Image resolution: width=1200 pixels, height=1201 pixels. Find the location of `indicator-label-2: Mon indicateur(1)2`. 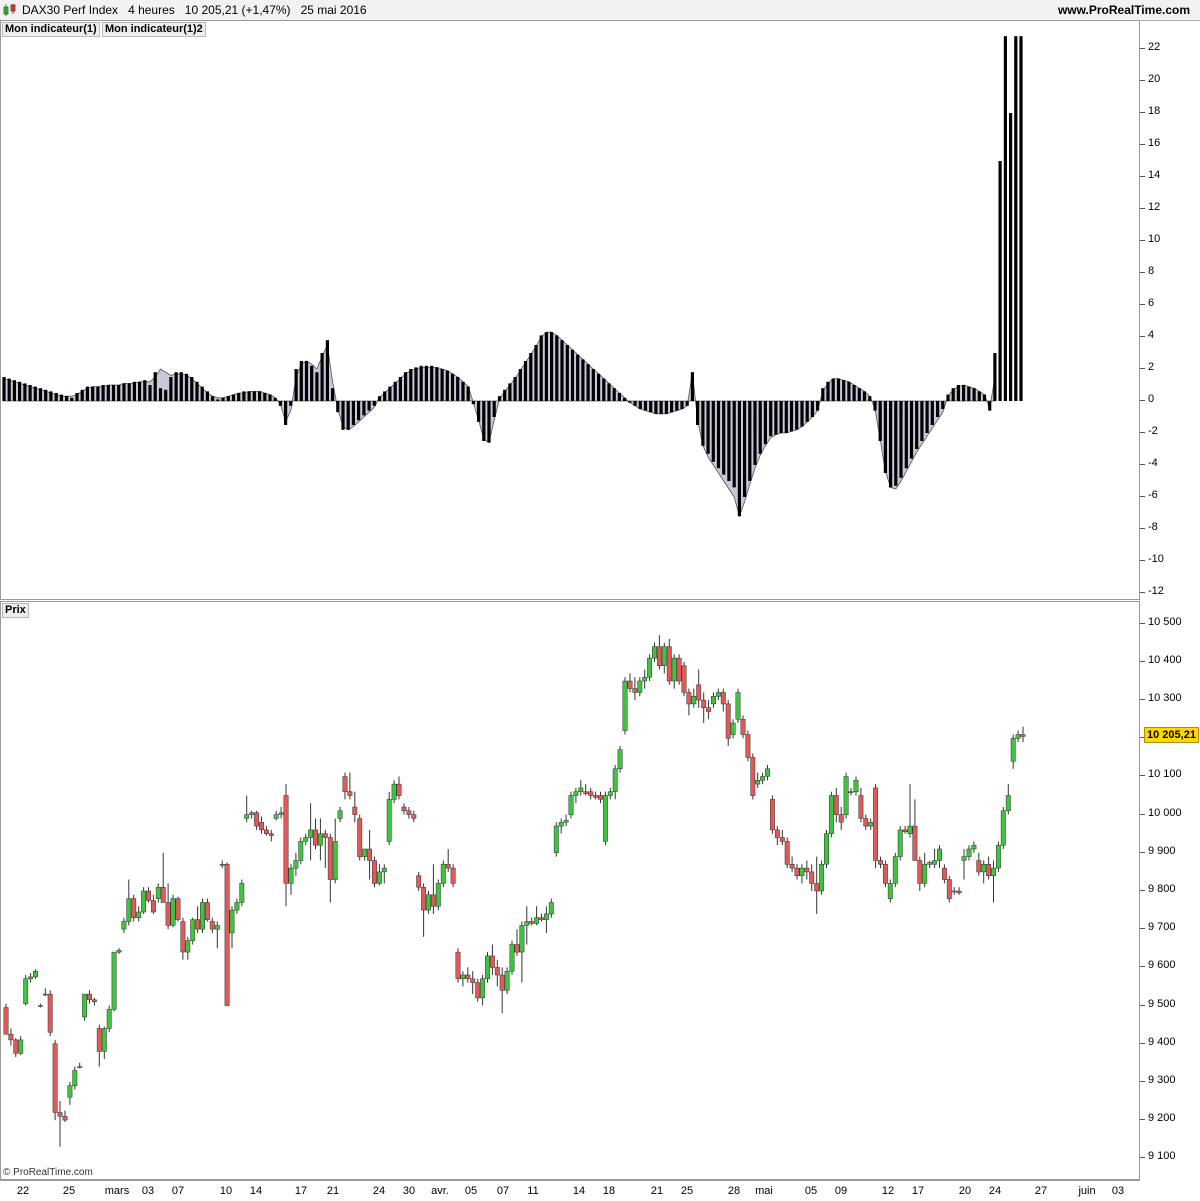

indicator-label-2: Mon indicateur(1)2 is located at coordinates (154, 29).